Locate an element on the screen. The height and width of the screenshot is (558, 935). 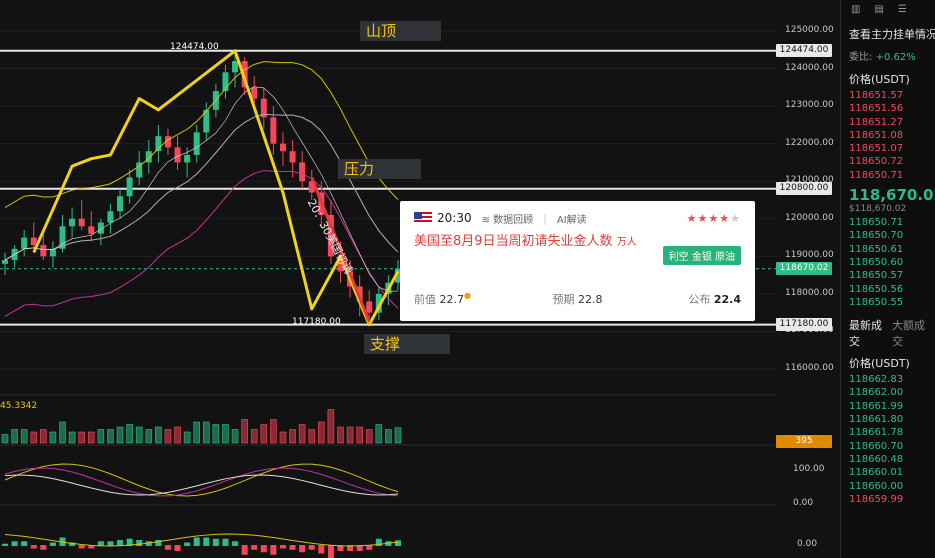
order-row: 118650.55 is located at coordinates (888, 302).